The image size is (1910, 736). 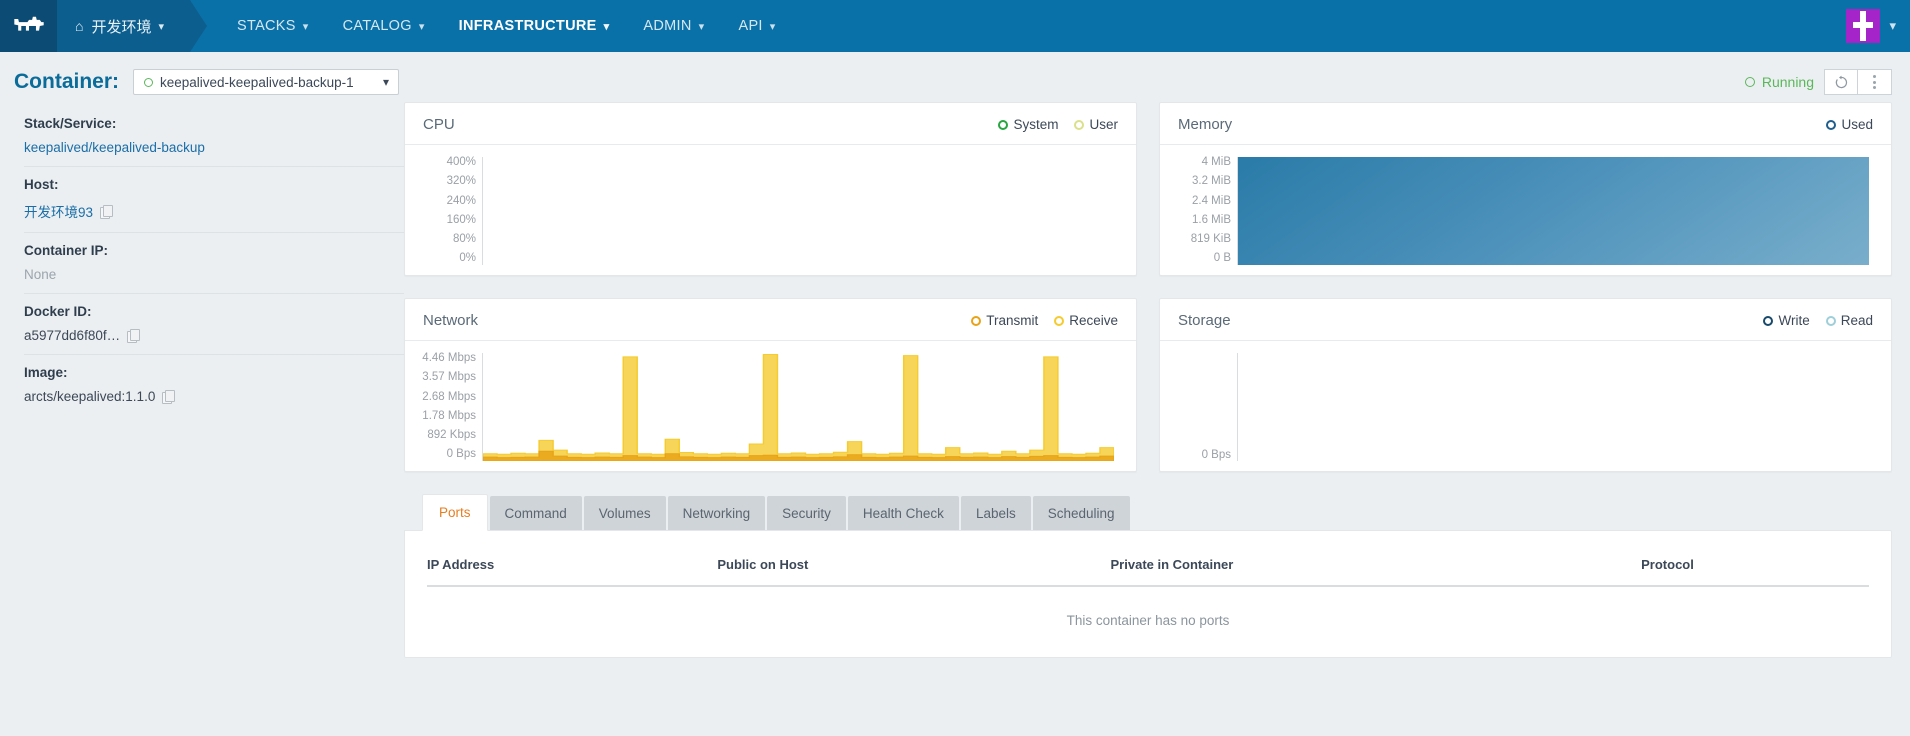 What do you see at coordinates (1818, 82) in the screenshot?
I see `header-actions: Running` at bounding box center [1818, 82].